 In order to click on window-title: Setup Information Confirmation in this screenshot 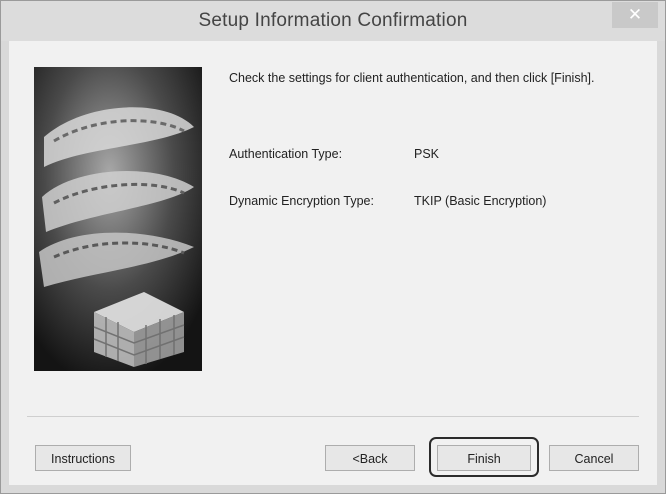, I will do `click(333, 20)`.